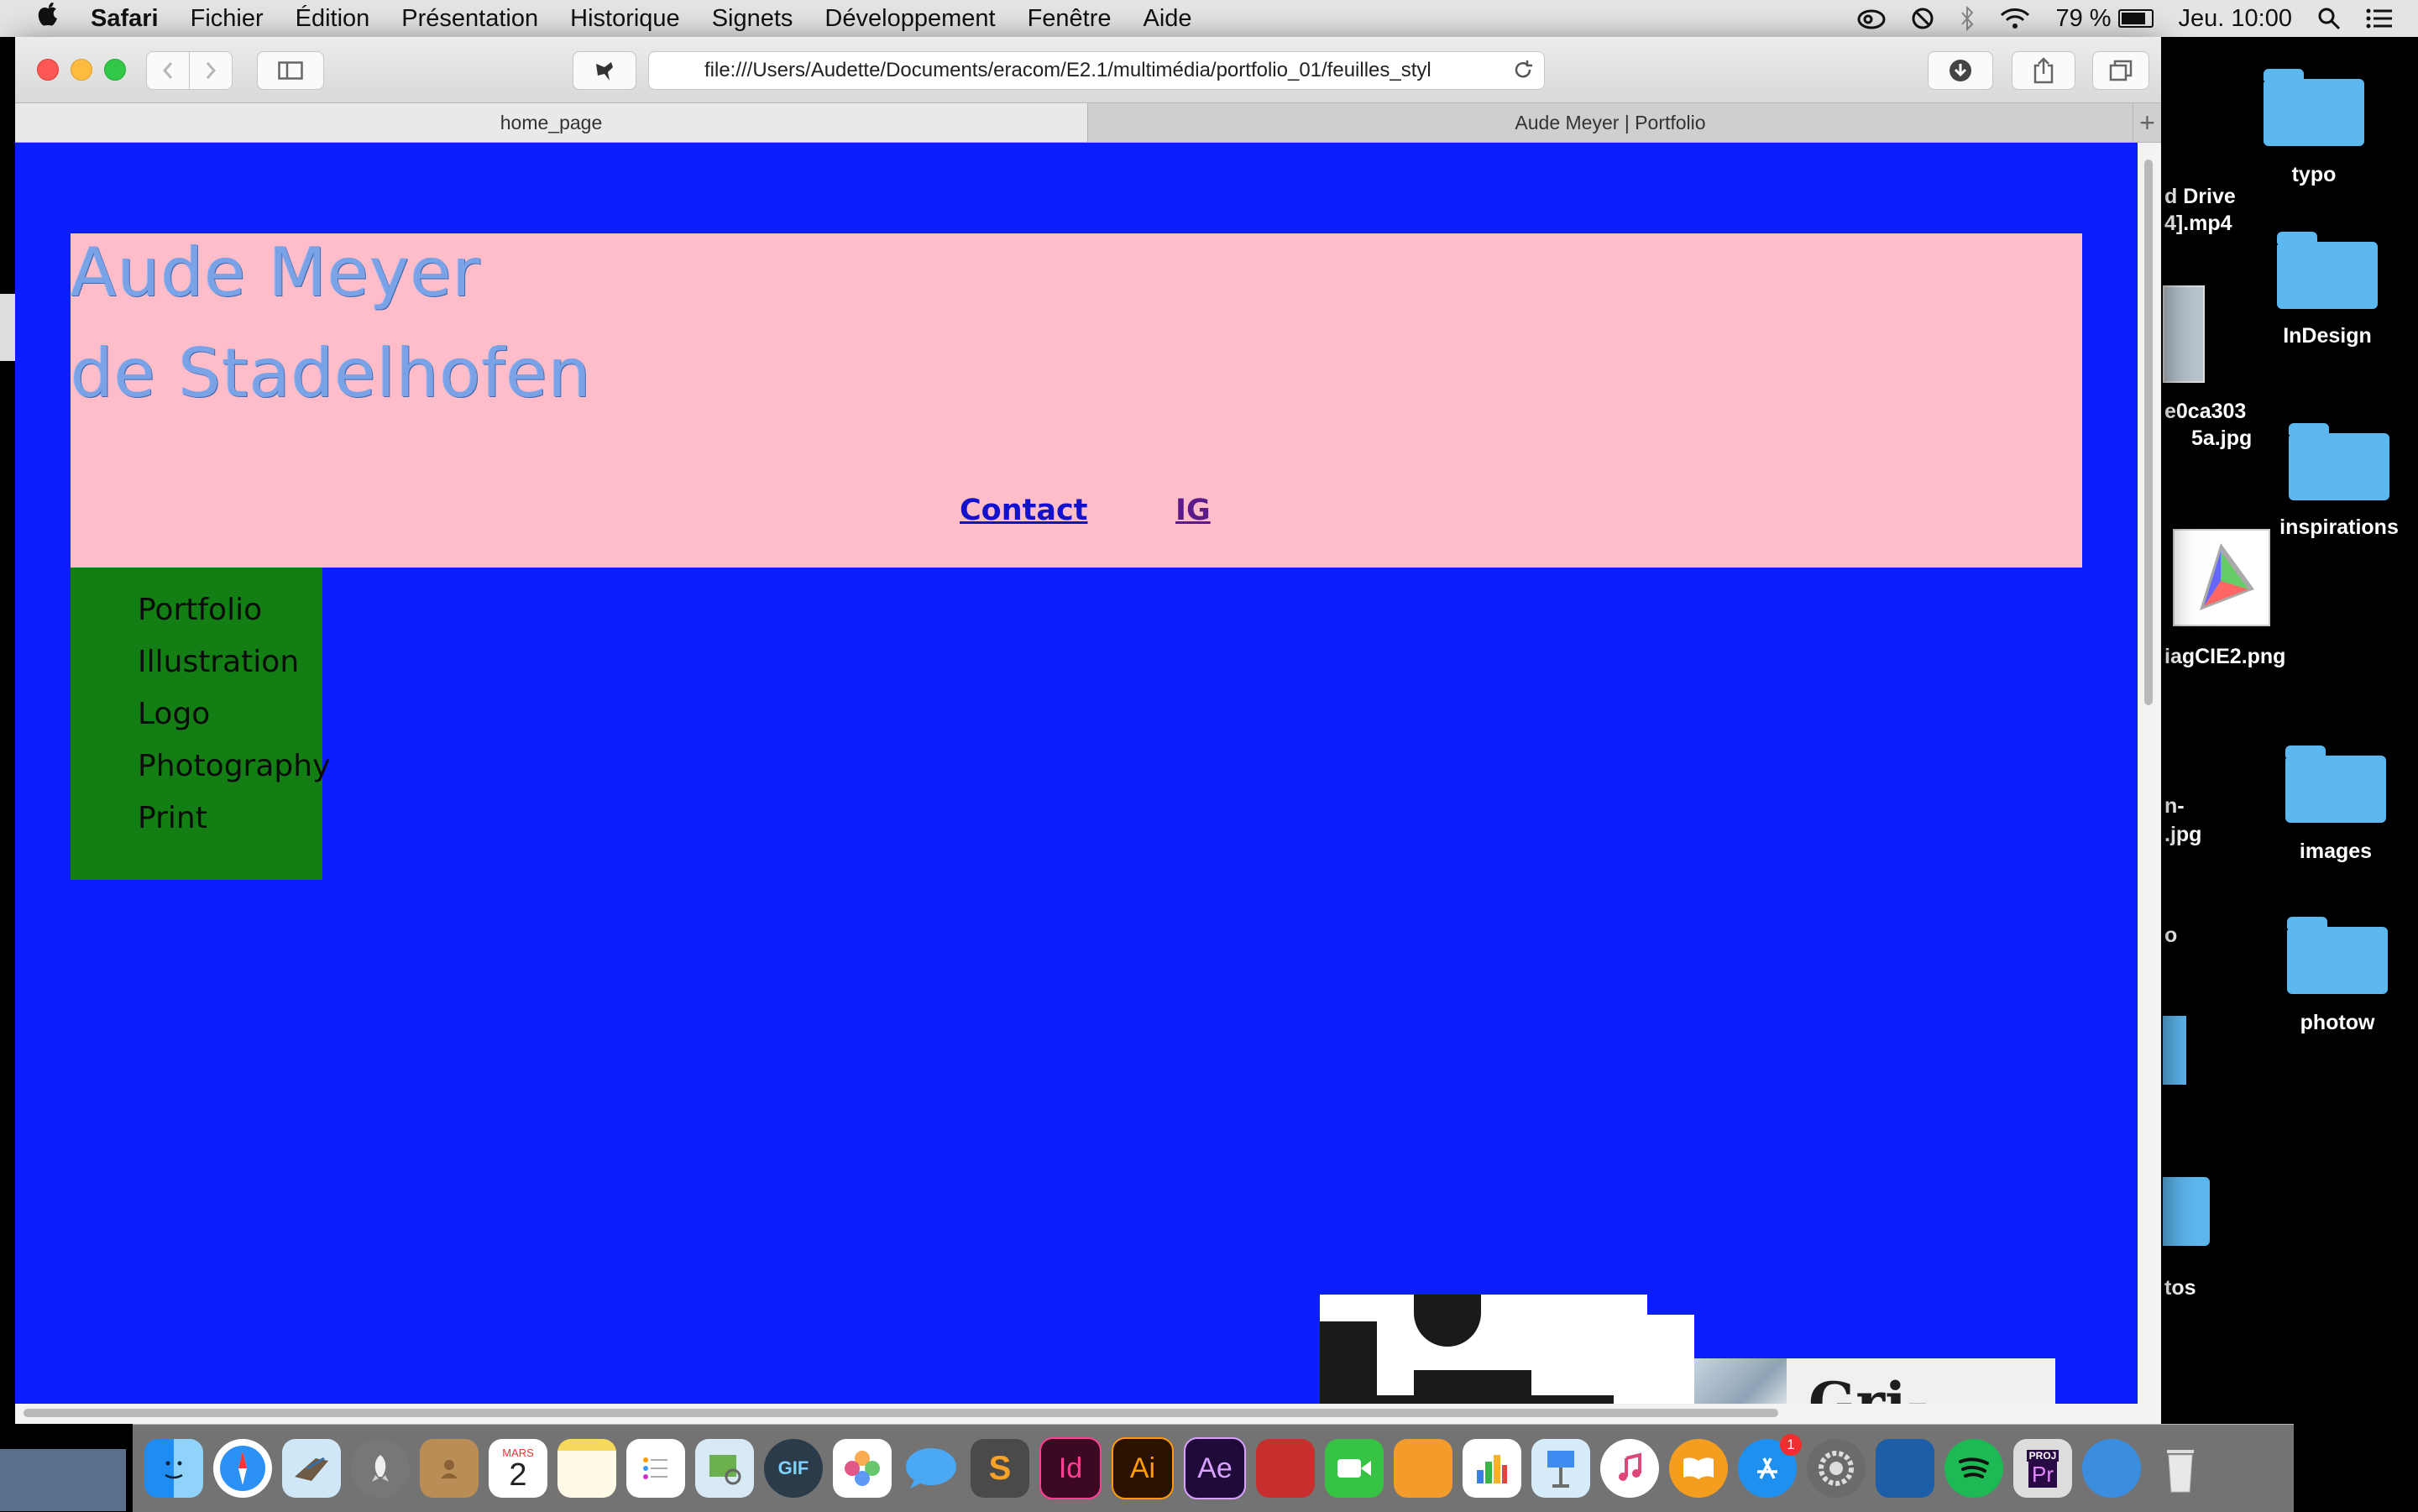  I want to click on indesign-icon: Id, so click(1070, 1468).